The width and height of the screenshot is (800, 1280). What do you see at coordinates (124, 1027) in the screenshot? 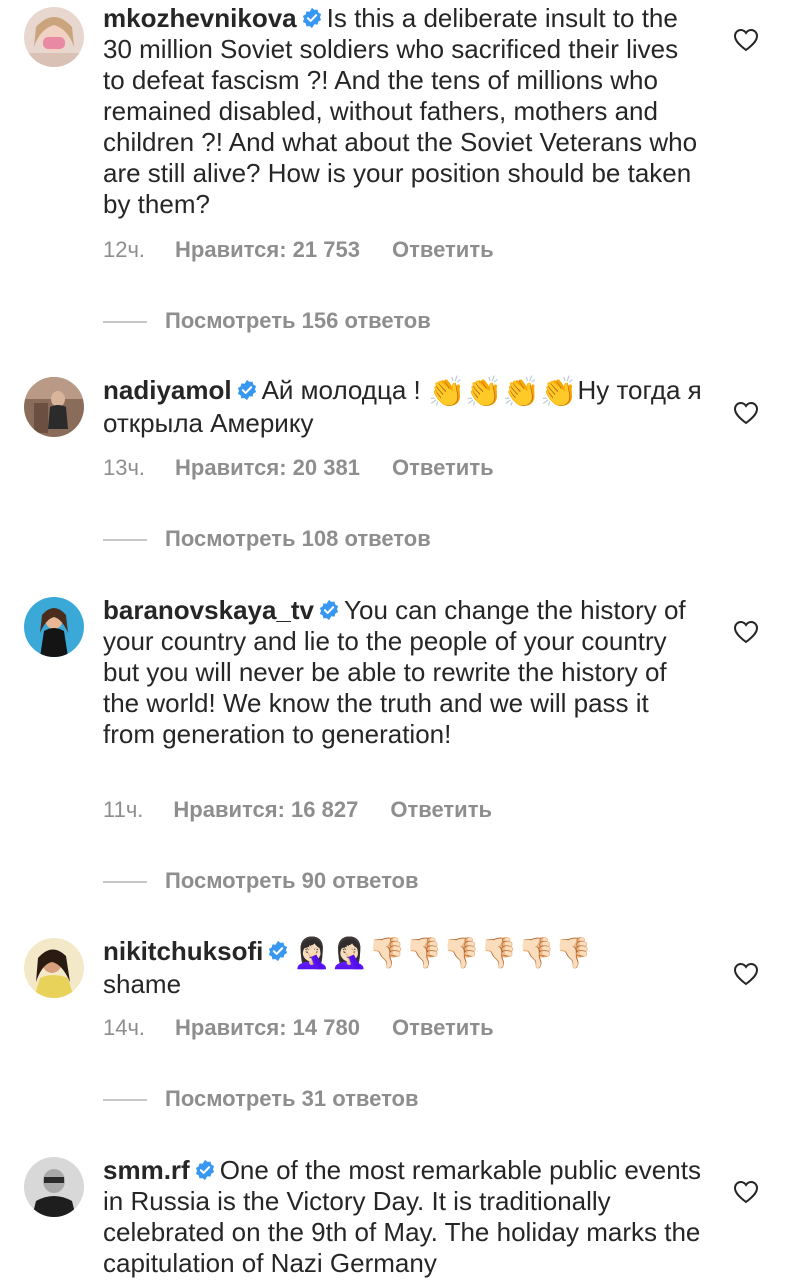
I see `comment-time: 14ч.` at bounding box center [124, 1027].